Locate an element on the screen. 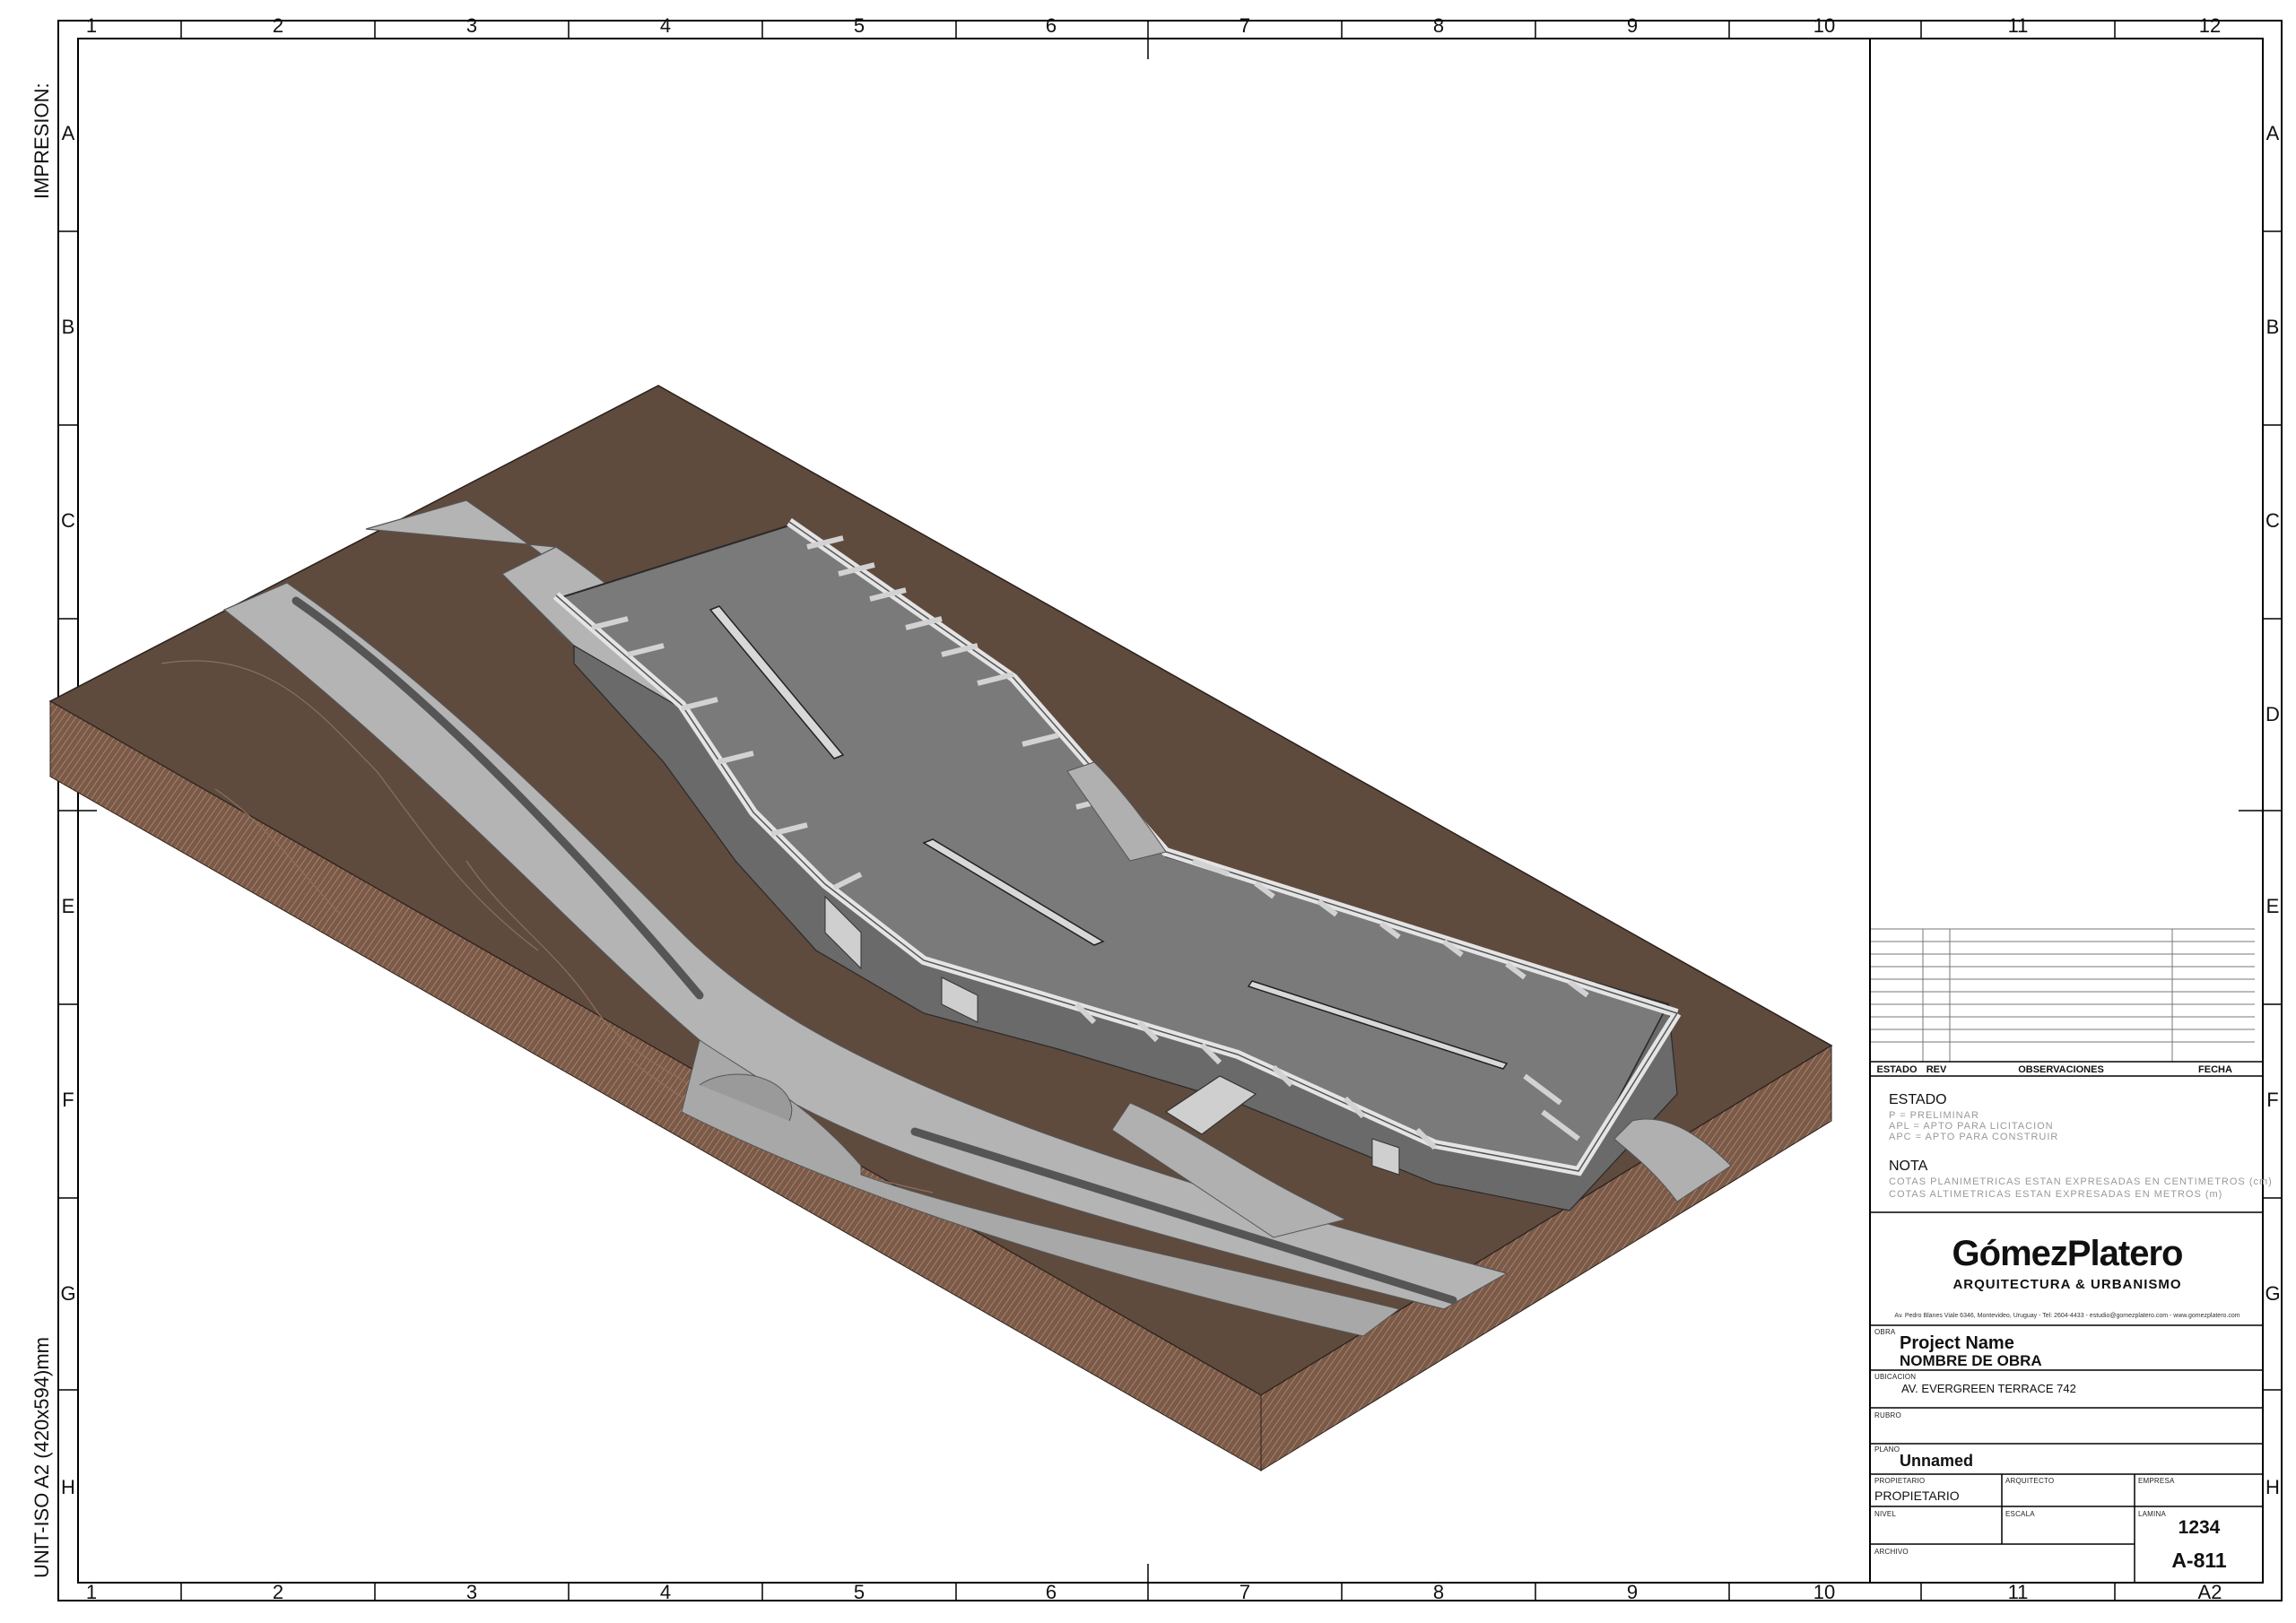  ubicacion-label: UBICACION is located at coordinates (1895, 1377).